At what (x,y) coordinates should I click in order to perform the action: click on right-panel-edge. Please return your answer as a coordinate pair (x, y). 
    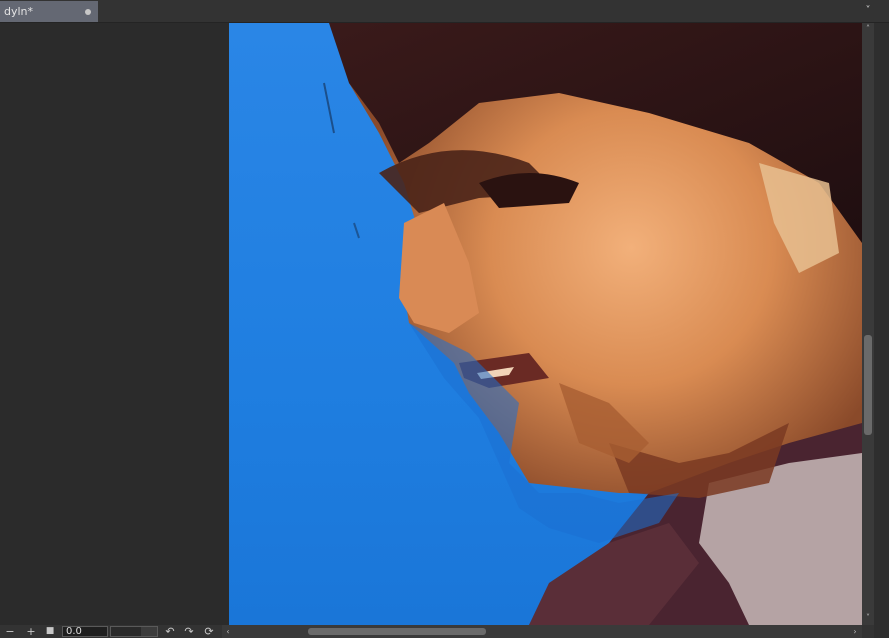
    Looking at the image, I should click on (881, 330).